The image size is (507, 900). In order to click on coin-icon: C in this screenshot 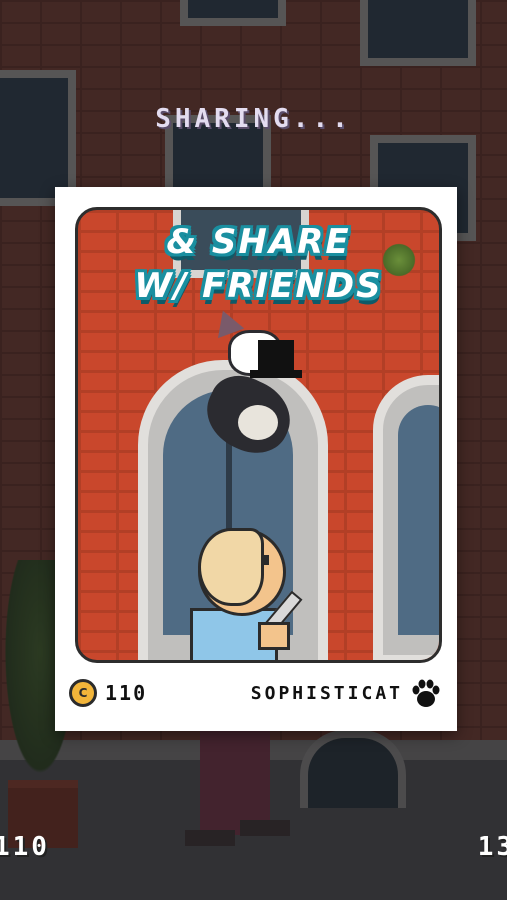, I will do `click(83, 693)`.